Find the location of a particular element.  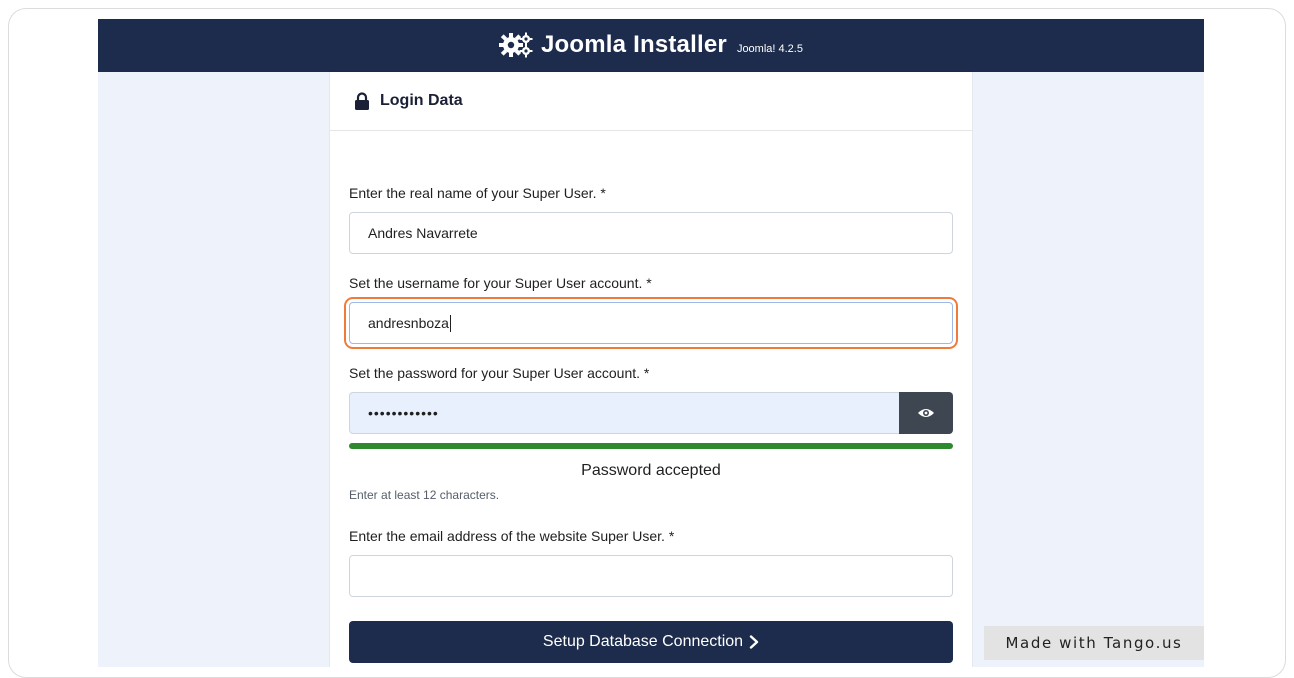

password-value: •••••••••••• is located at coordinates (403, 413).